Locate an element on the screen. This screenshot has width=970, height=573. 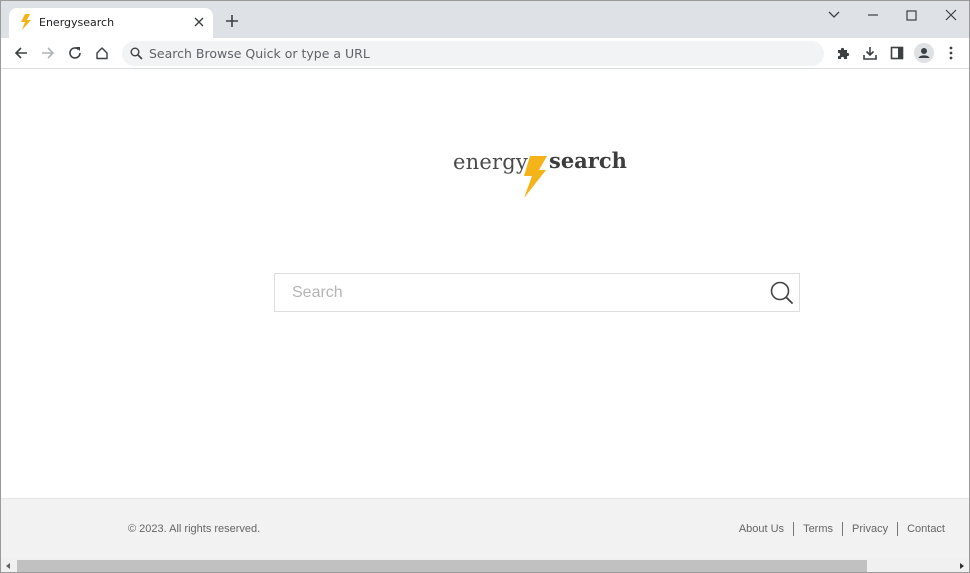
close-window-button is located at coordinates (951, 15).